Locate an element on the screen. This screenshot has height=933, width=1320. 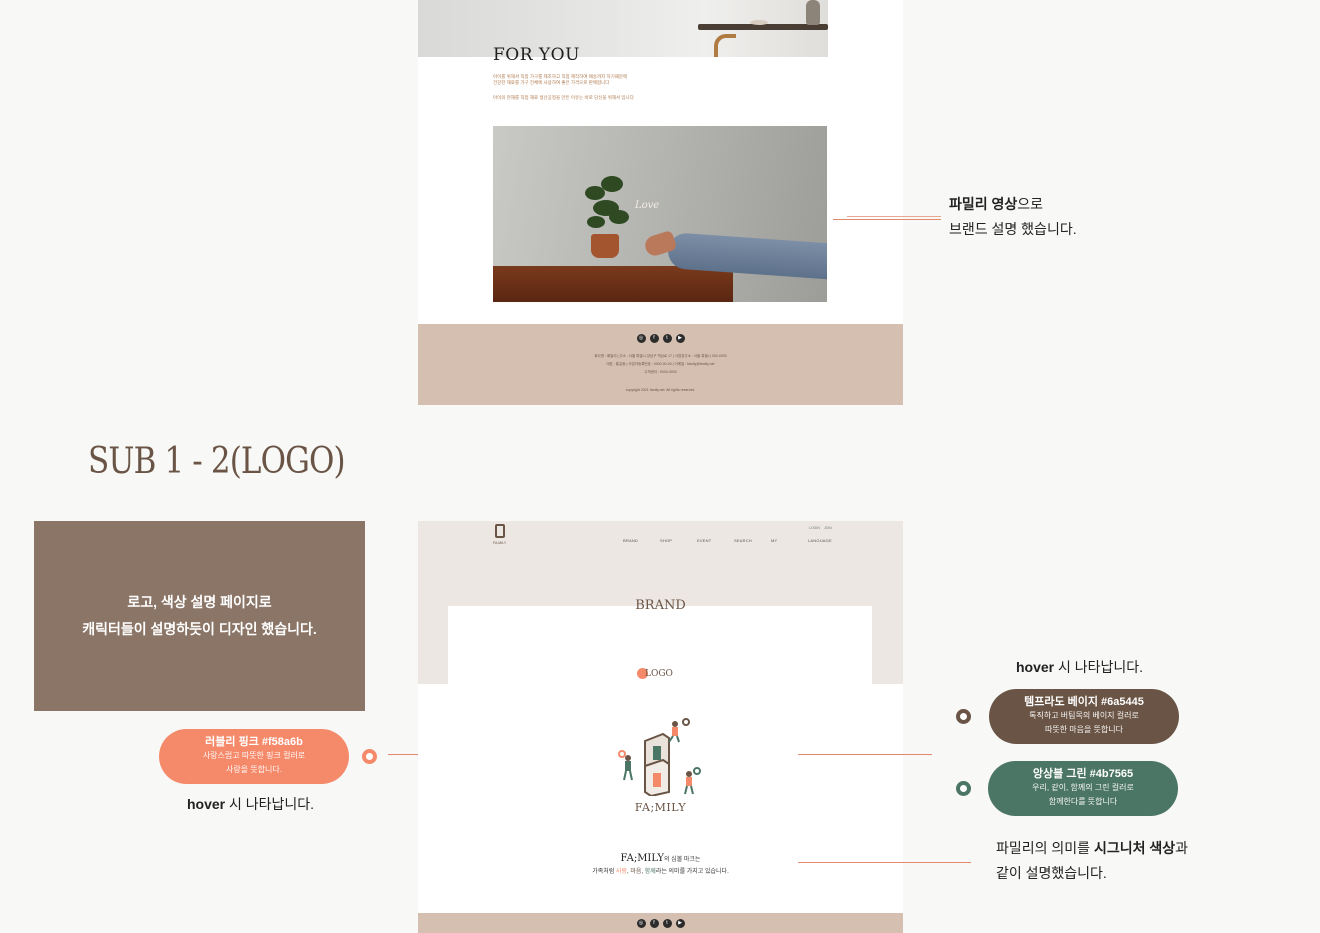
nav-item-event: EVENT is located at coordinates (715, 540).